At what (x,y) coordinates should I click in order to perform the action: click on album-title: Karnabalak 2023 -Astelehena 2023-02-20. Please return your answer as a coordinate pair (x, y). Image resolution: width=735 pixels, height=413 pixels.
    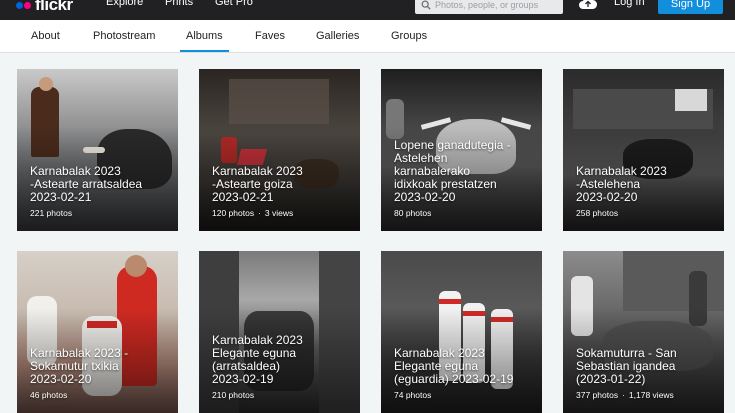
    Looking at the image, I should click on (646, 184).